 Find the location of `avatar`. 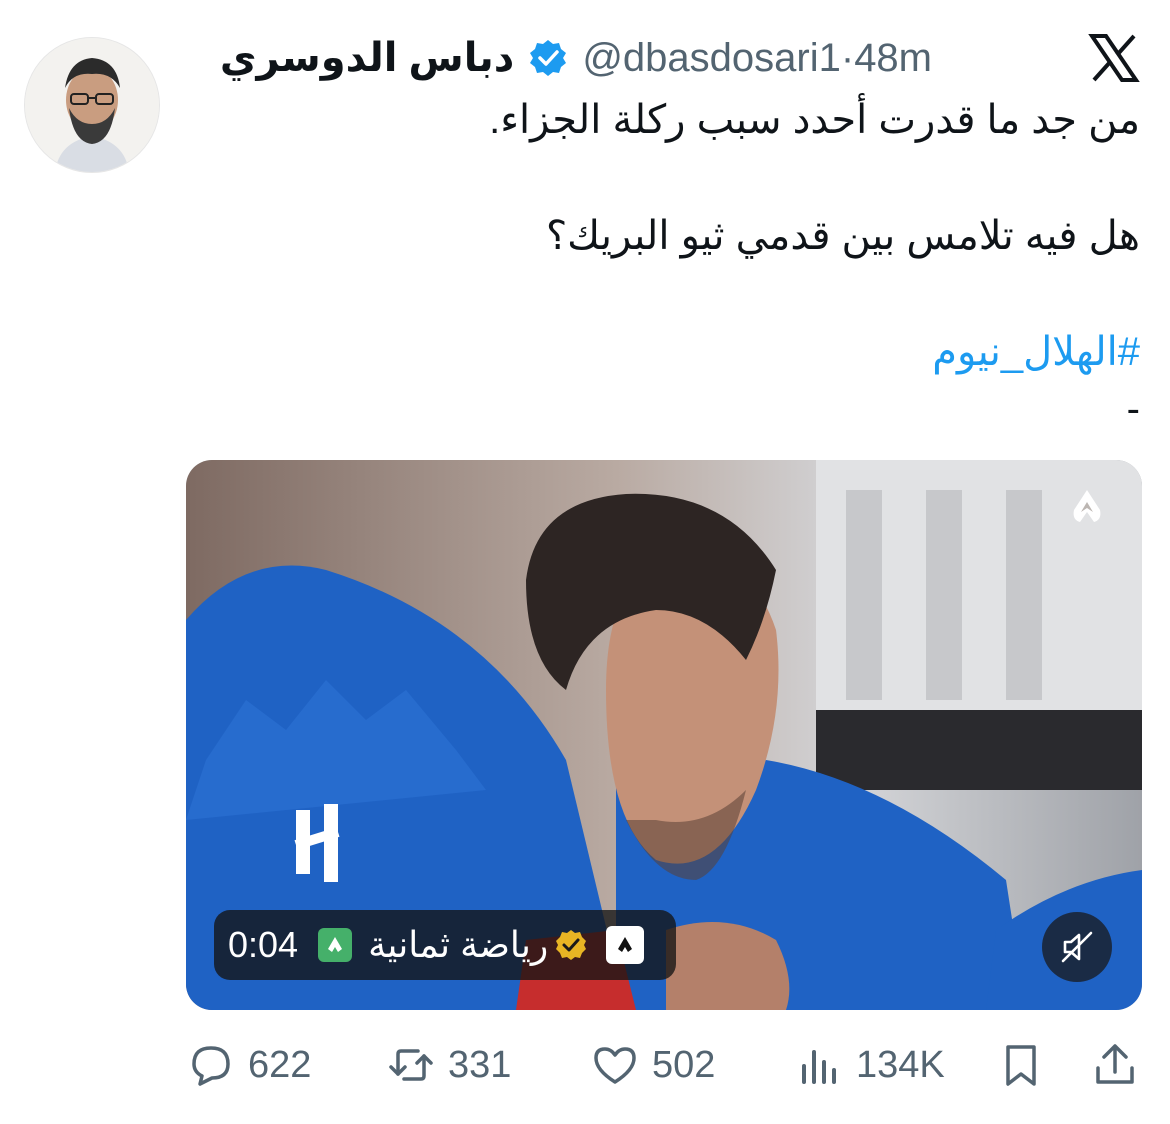

avatar is located at coordinates (92, 105).